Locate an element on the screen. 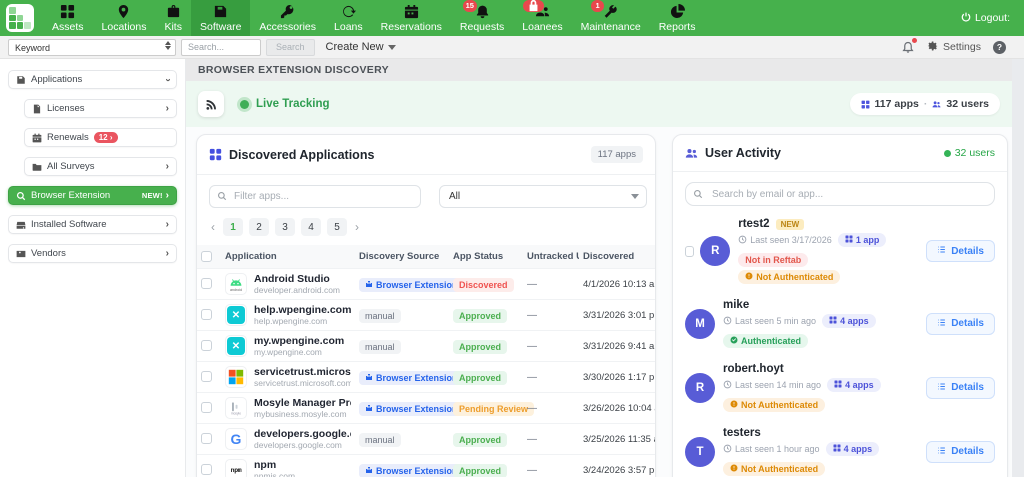 This screenshot has height=477, width=1024. sidebar-item-applications: Applications › is located at coordinates (92, 79).